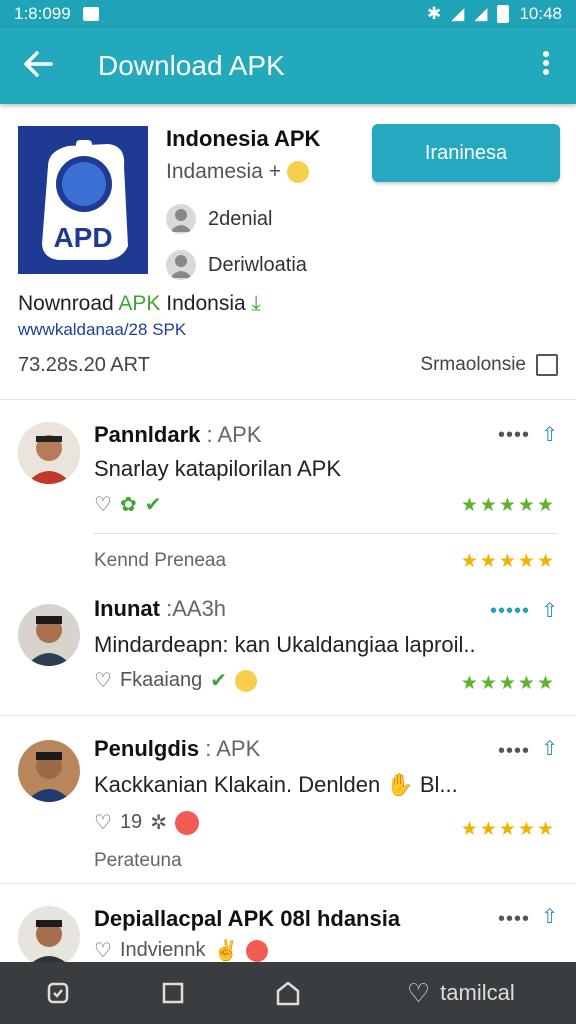 Image resolution: width=576 pixels, height=1024 pixels. I want to click on bottom-nav-bar: ♡ tamilcal, so click(288, 993).